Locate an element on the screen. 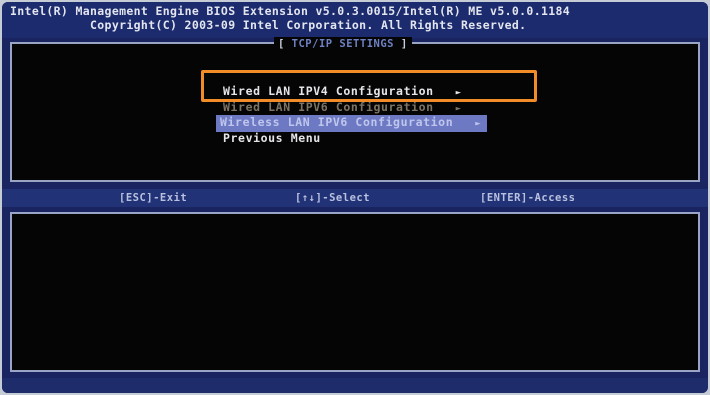 This screenshot has width=710, height=395. menu-item-previous-menu: Previous Menu is located at coordinates (272, 138).